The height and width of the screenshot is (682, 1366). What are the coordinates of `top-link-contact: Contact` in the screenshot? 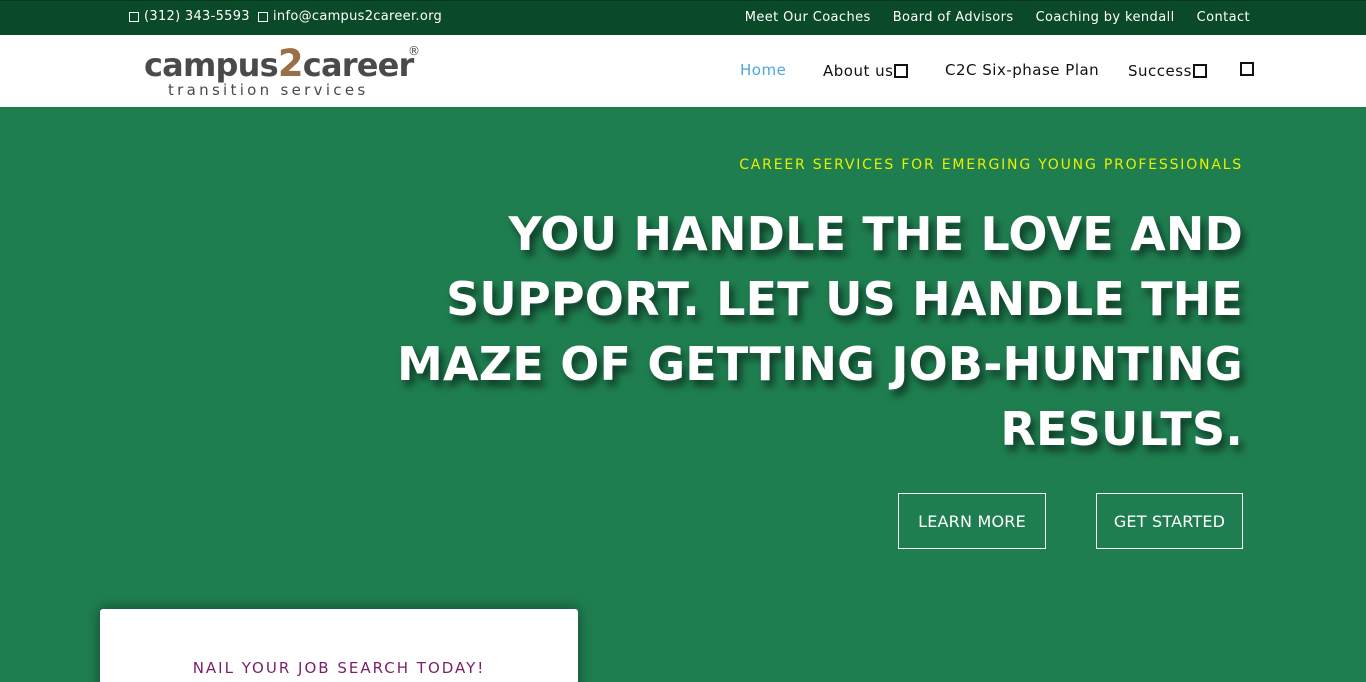 It's located at (1223, 17).